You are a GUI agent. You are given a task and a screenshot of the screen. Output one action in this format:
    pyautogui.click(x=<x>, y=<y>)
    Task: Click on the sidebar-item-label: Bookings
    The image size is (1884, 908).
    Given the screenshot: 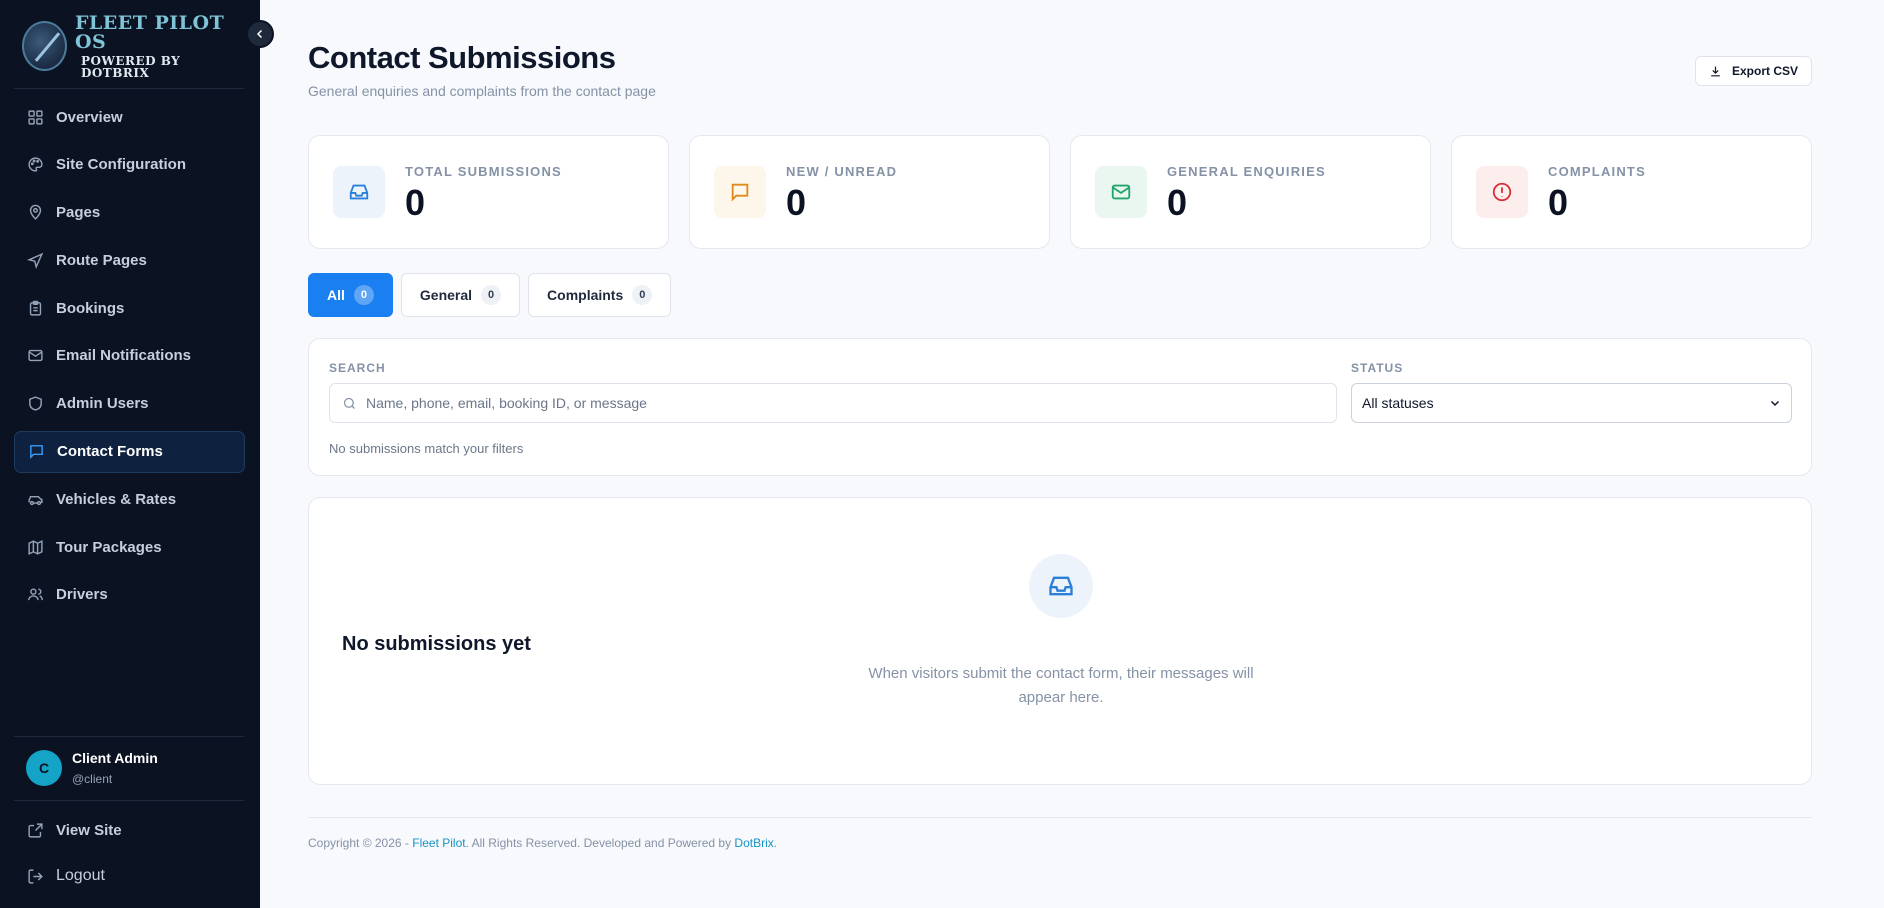 What is the action you would take?
    pyautogui.click(x=90, y=308)
    